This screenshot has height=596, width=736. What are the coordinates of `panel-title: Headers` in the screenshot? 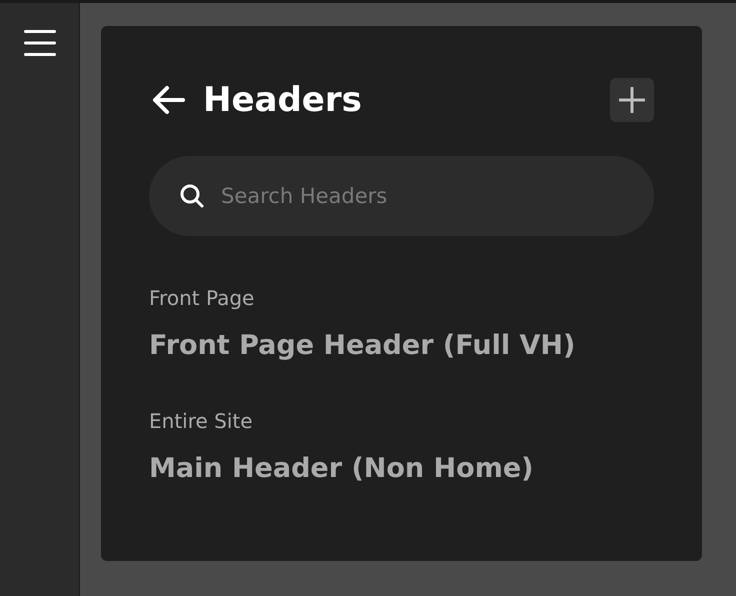 It's located at (283, 100).